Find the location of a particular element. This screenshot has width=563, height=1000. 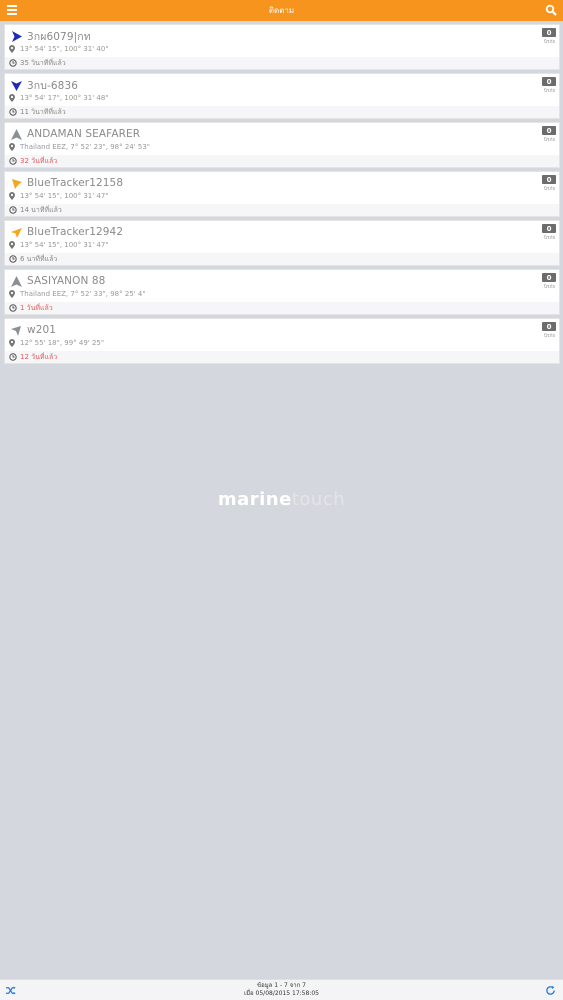

brand-watermark: marinetouch is located at coordinates (281, 499).